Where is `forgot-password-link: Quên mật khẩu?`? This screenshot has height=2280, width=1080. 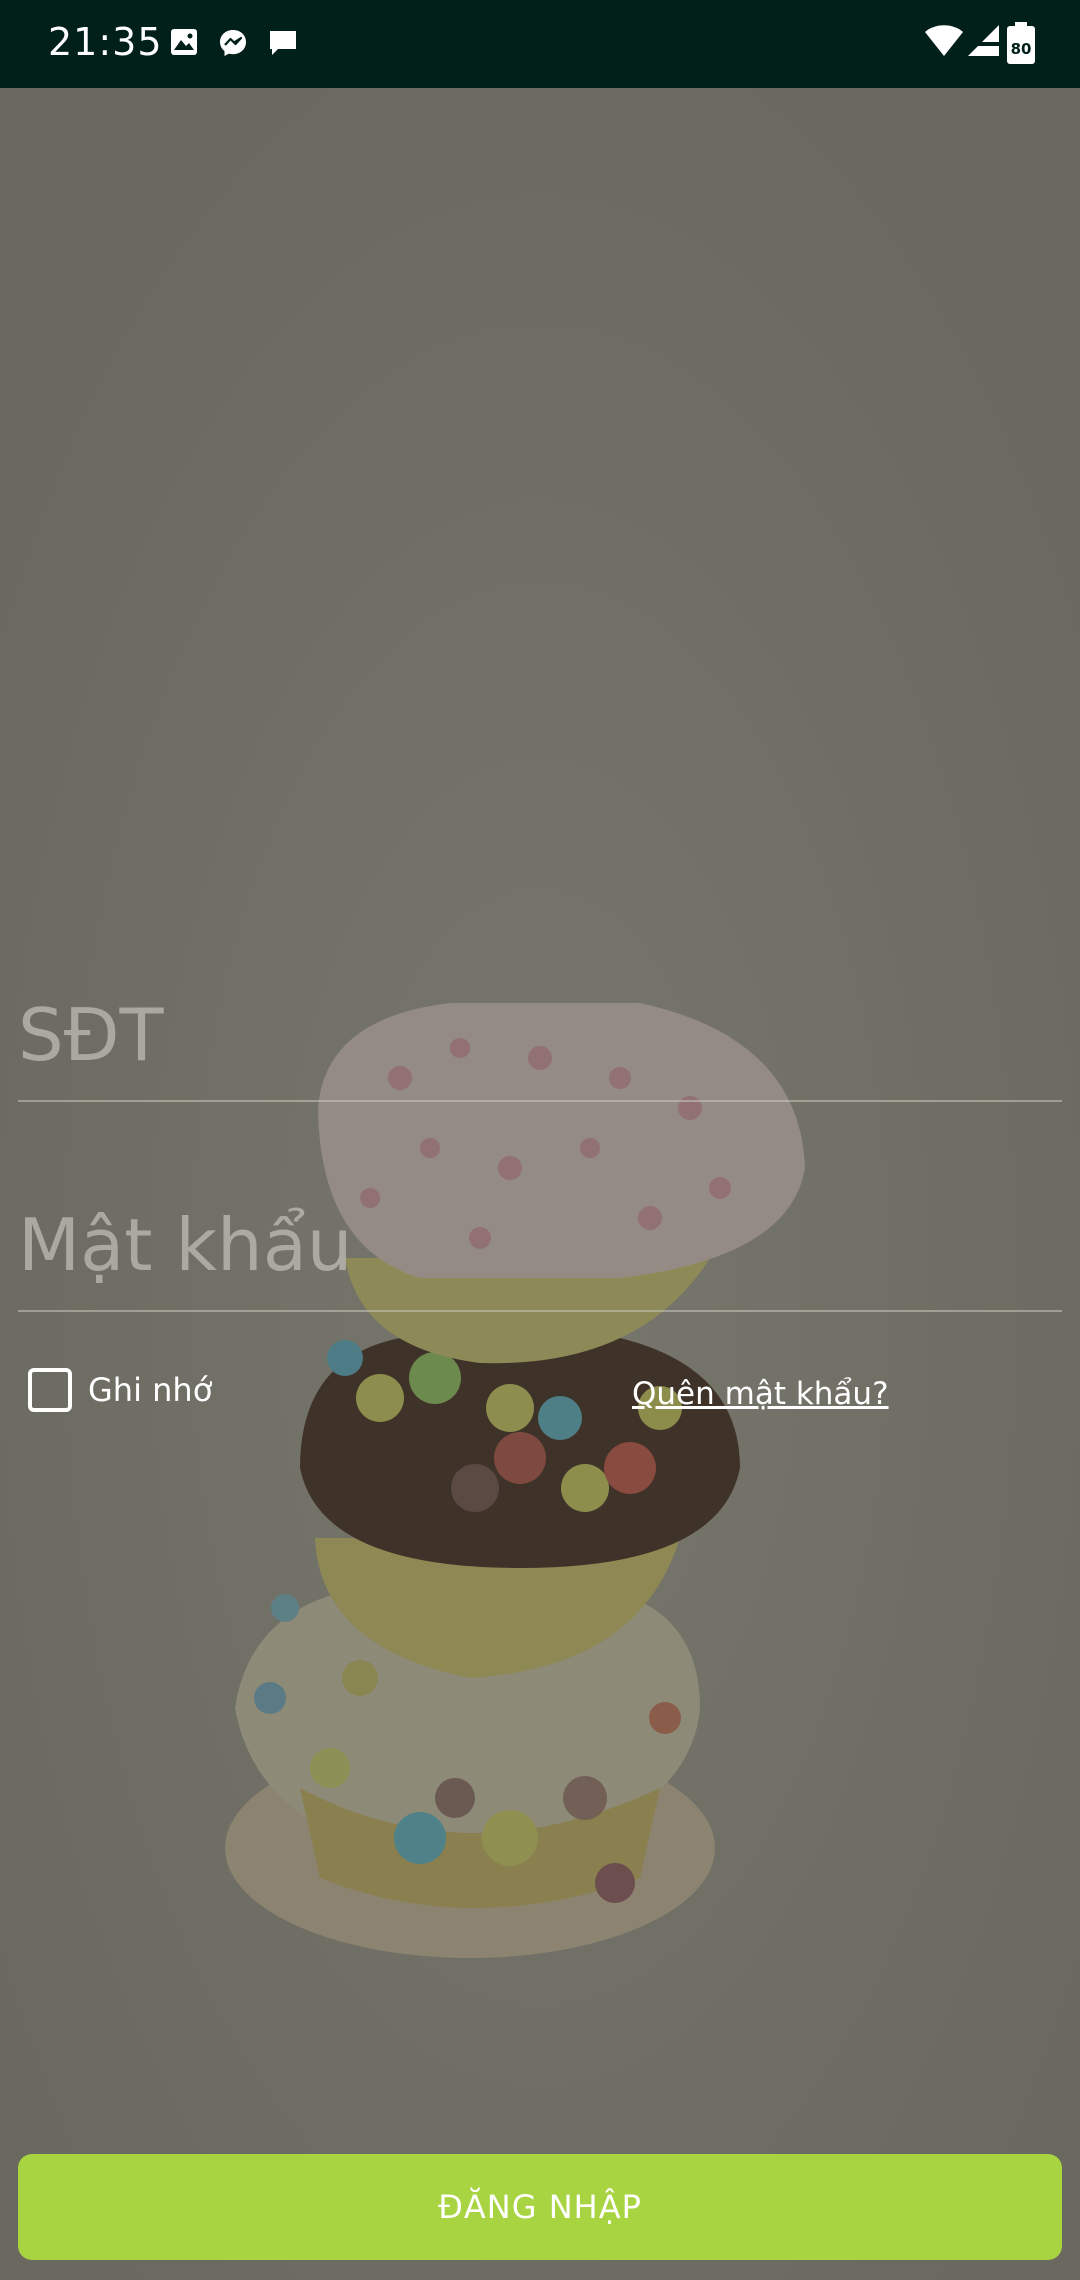
forgot-password-link: Quên mật khẩu? is located at coordinates (760, 1394).